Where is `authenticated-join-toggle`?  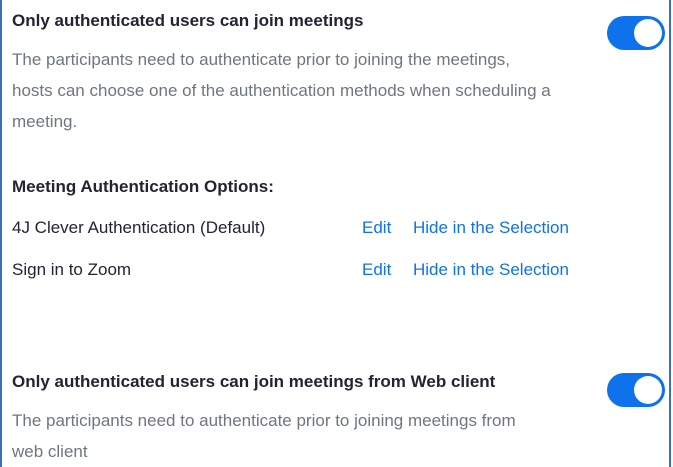 authenticated-join-toggle is located at coordinates (636, 33).